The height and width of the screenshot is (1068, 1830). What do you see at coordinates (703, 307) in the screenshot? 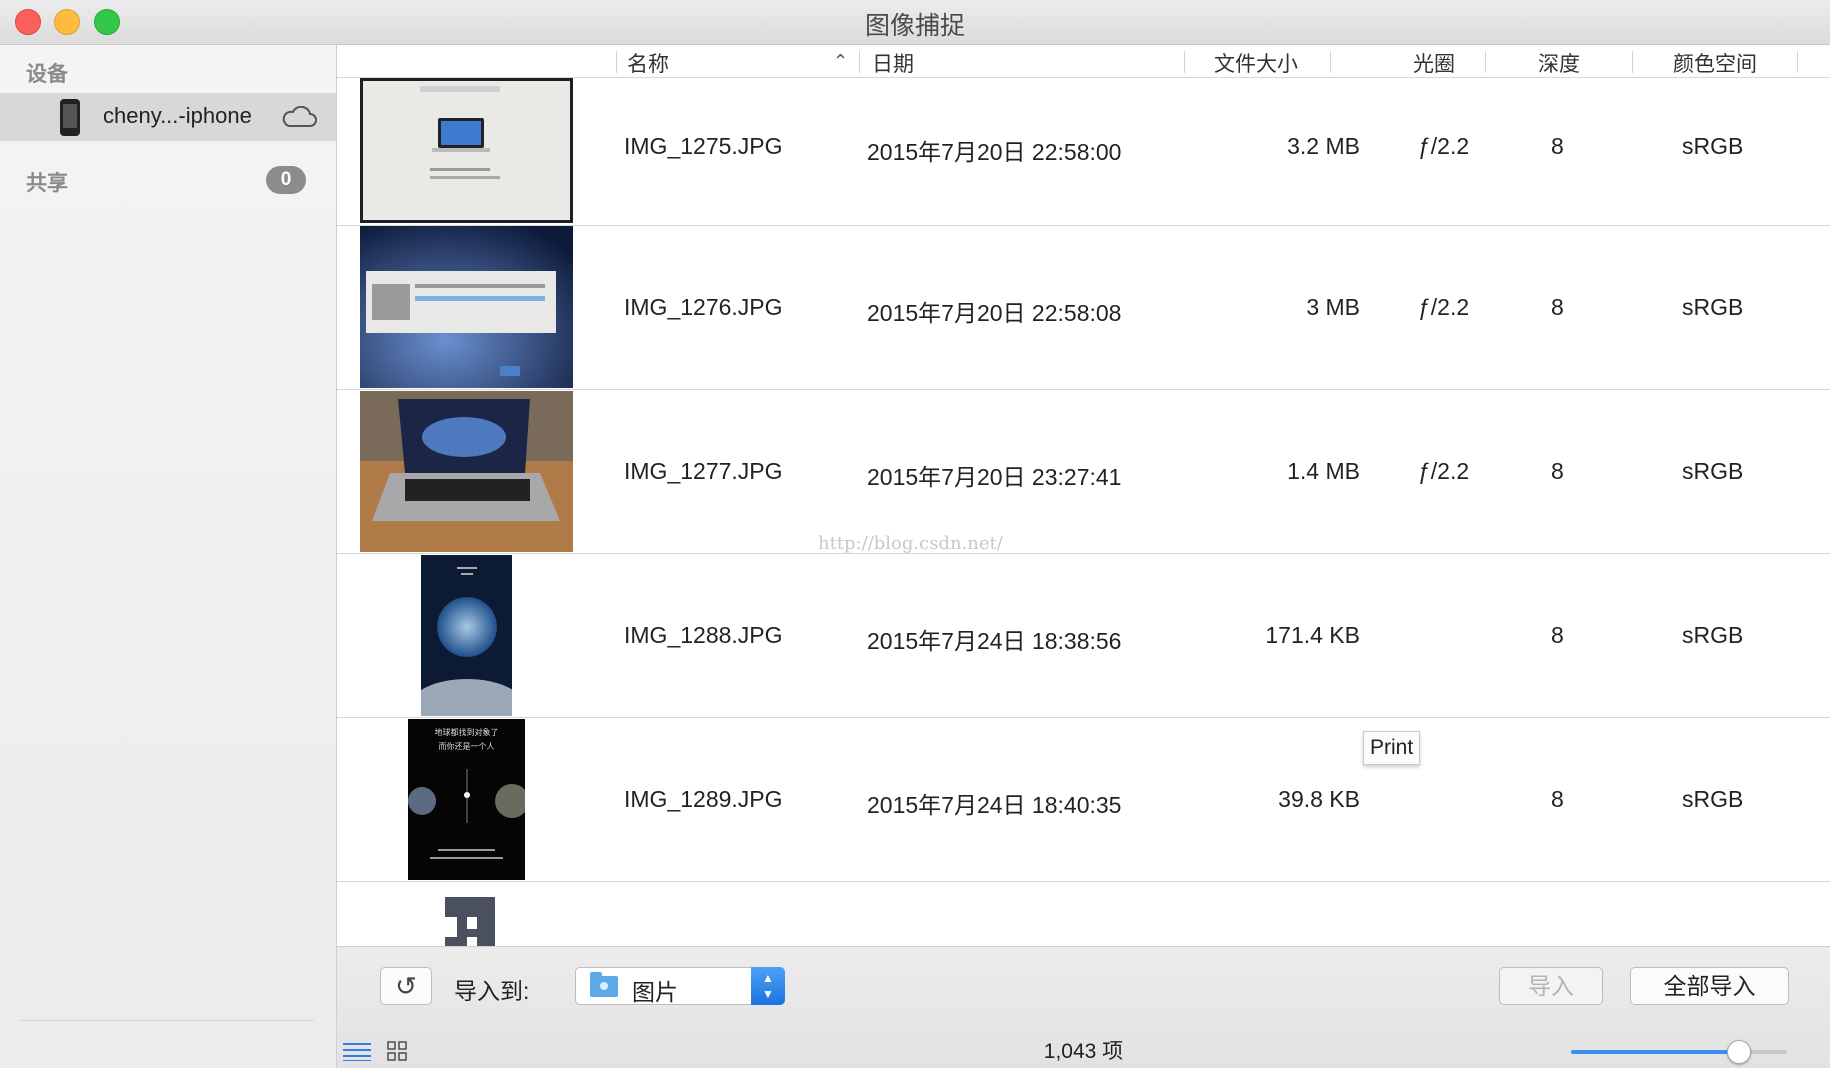
I see `file-name: IMG_1276.JPG` at bounding box center [703, 307].